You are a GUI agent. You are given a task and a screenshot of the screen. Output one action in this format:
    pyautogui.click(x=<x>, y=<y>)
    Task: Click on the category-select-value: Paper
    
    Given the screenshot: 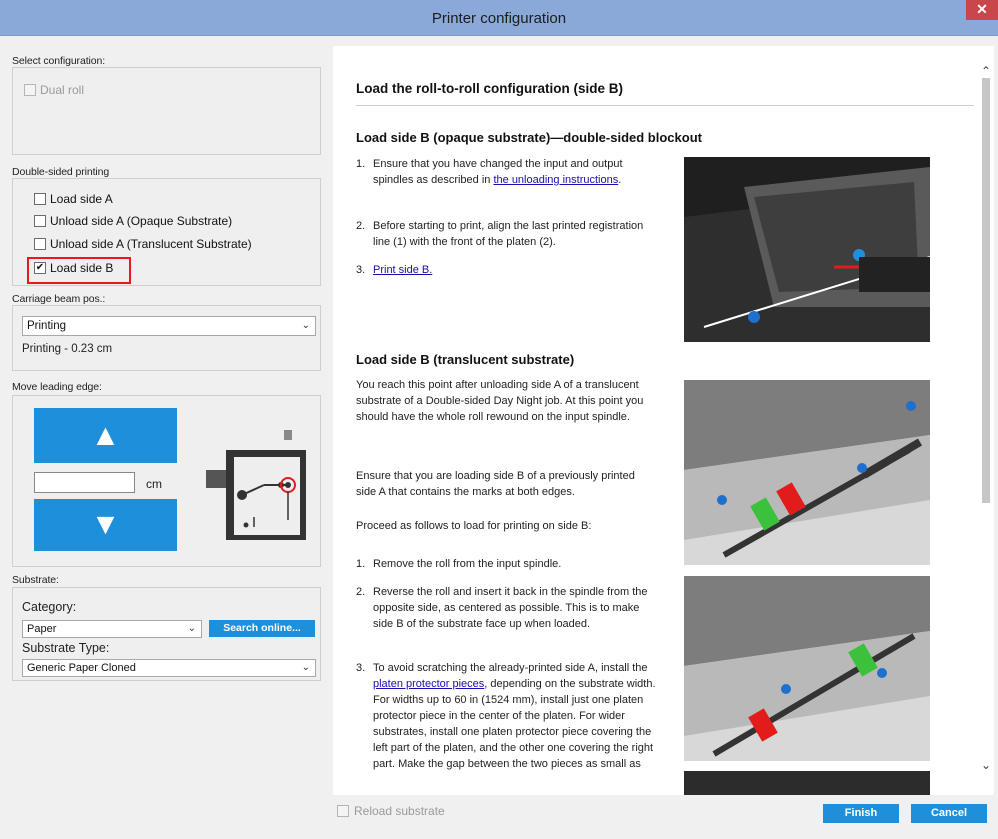 What is the action you would take?
    pyautogui.click(x=42, y=629)
    